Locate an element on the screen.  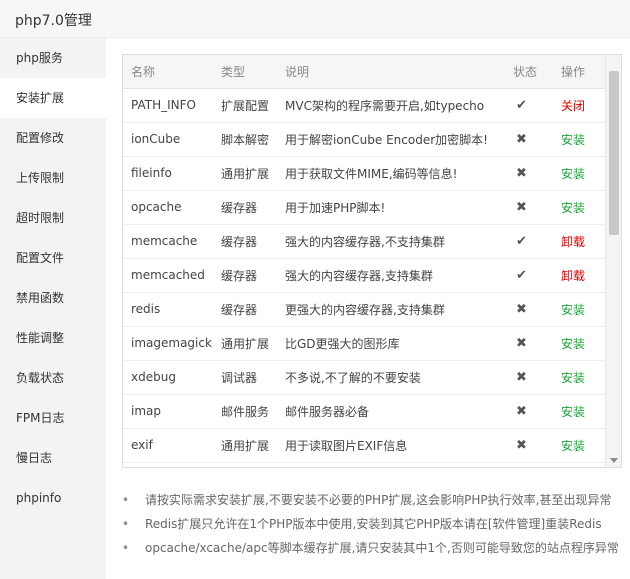
table-row: ionCube 脚本解密 用于解密ionCube Encoder加密脚本! ✖ 安装 is located at coordinates (364, 139).